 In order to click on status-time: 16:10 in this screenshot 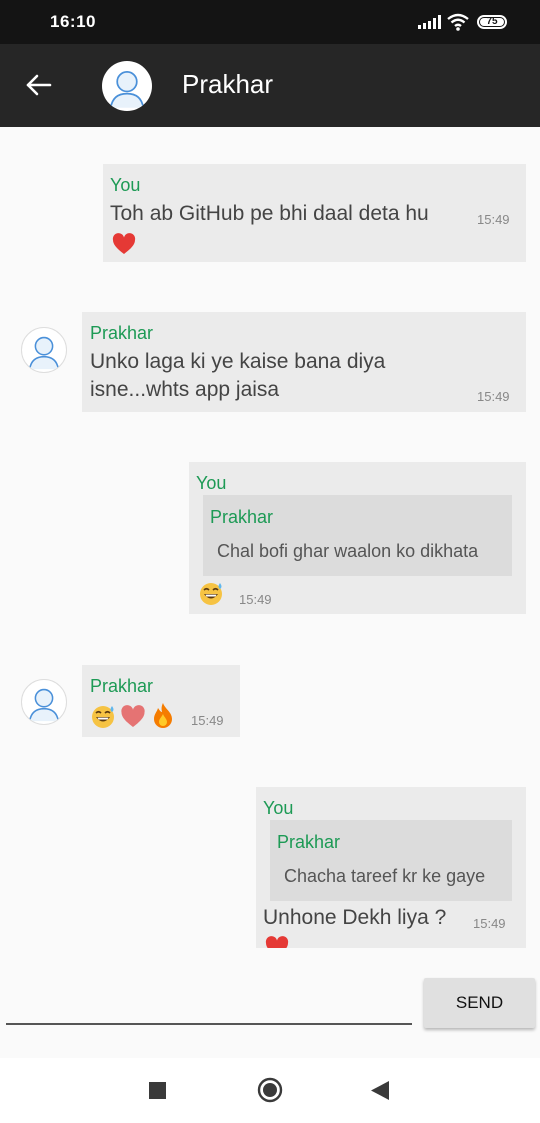, I will do `click(73, 21)`.